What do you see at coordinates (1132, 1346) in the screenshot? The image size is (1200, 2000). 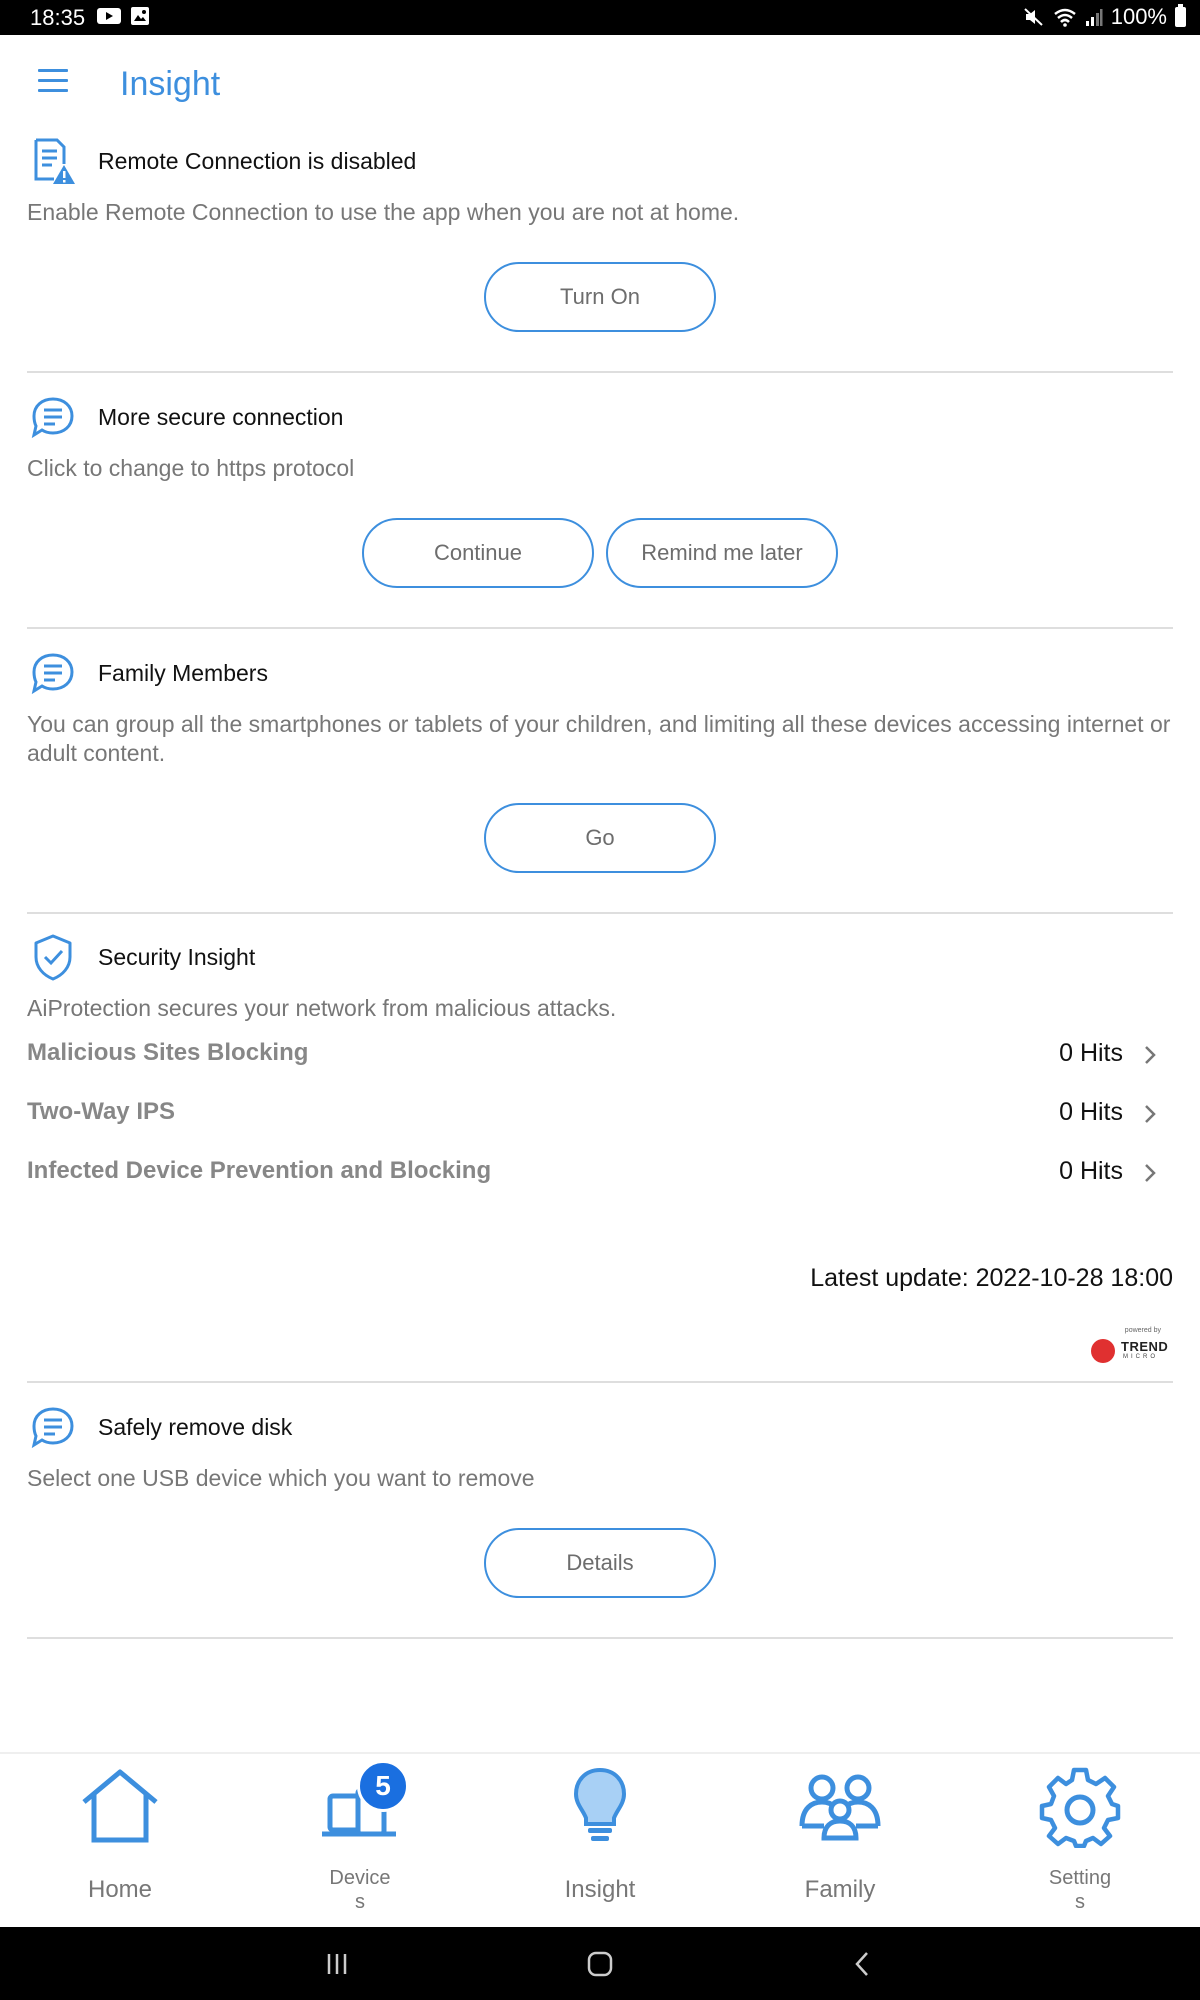 I see `trend-micro-logo: powered by TREND MICRO` at bounding box center [1132, 1346].